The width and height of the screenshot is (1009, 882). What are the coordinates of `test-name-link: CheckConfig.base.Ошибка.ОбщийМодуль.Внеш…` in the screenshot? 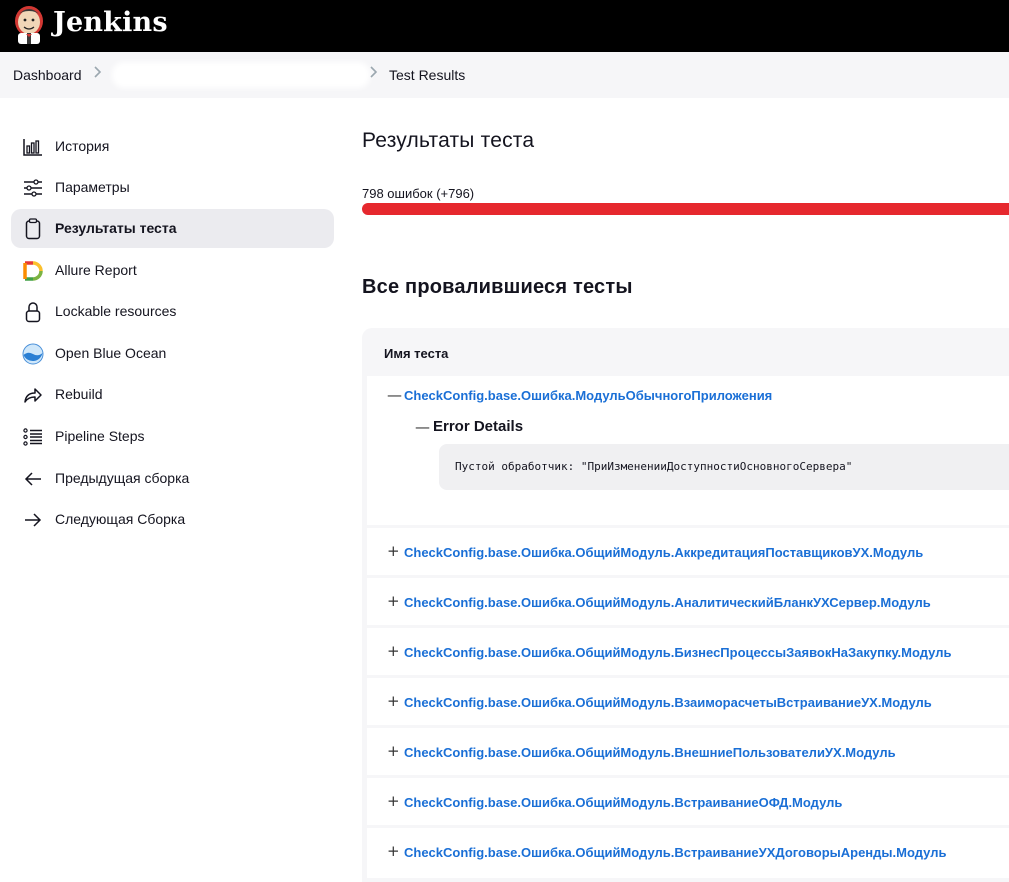 It's located at (650, 752).